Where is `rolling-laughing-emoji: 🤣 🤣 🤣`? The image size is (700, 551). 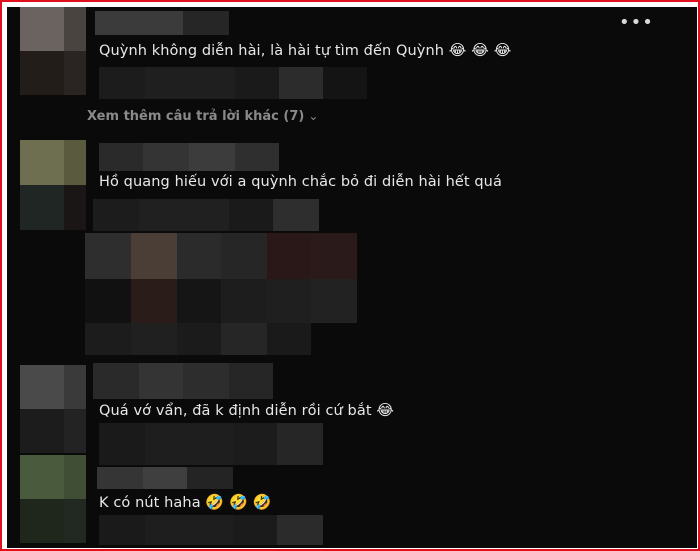 rolling-laughing-emoji: 🤣 🤣 🤣 is located at coordinates (238, 502).